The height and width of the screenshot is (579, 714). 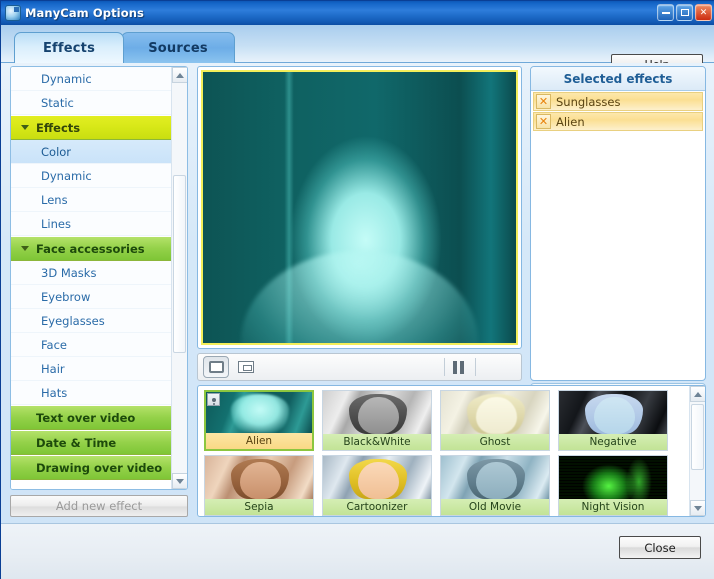 I want to click on tree-header-face-accessories: Face accessories, so click(x=92, y=248).